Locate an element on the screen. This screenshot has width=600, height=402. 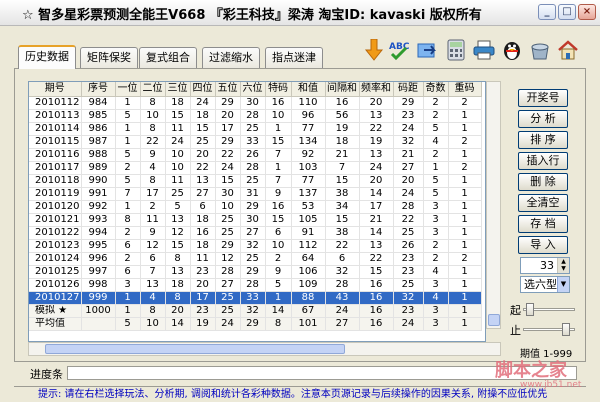
table-row: 2010115 987 1 22 24 25 29 33 15 134 18 19 32 4 2 is located at coordinates (255, 142).